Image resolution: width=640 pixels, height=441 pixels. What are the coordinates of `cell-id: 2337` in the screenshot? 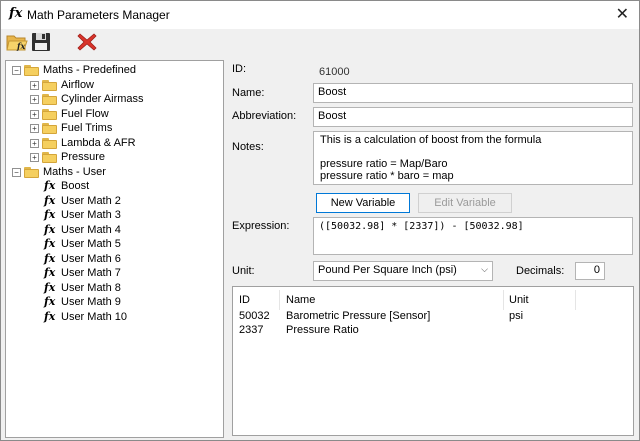 It's located at (251, 330).